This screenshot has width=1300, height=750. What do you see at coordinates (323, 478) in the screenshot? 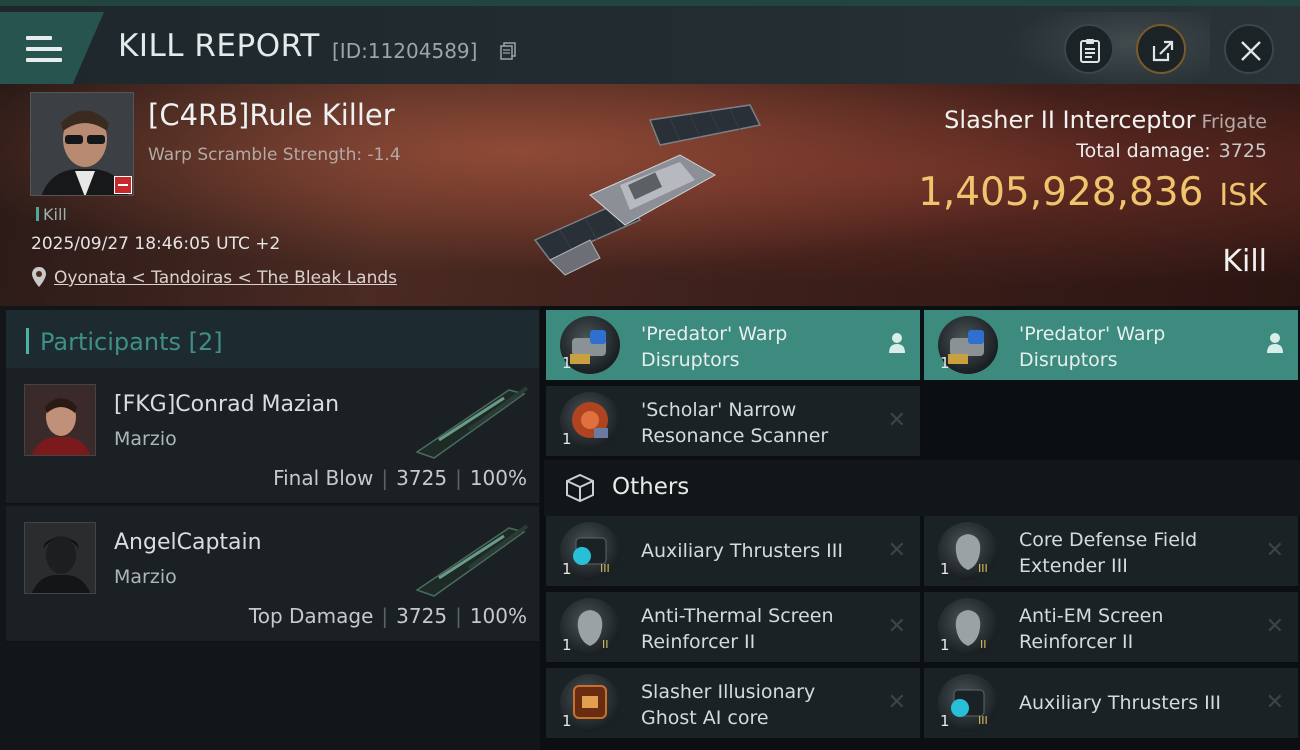
I see `participant-role: Final Blow` at bounding box center [323, 478].